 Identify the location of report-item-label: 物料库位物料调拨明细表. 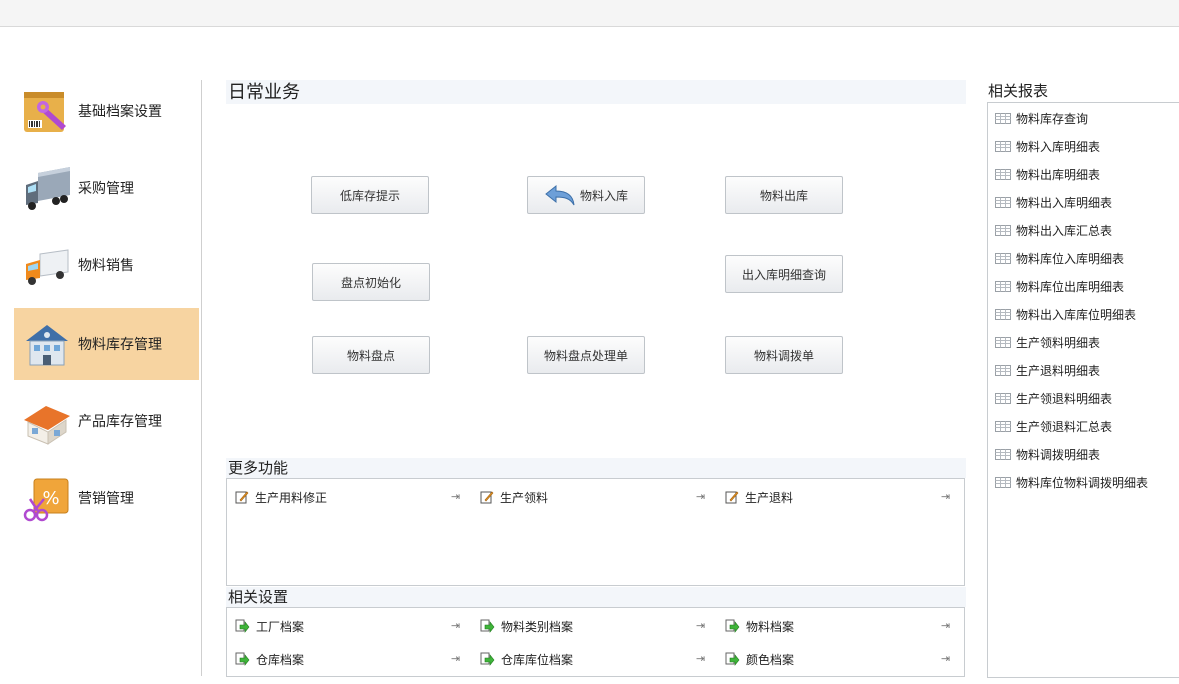
(1082, 482).